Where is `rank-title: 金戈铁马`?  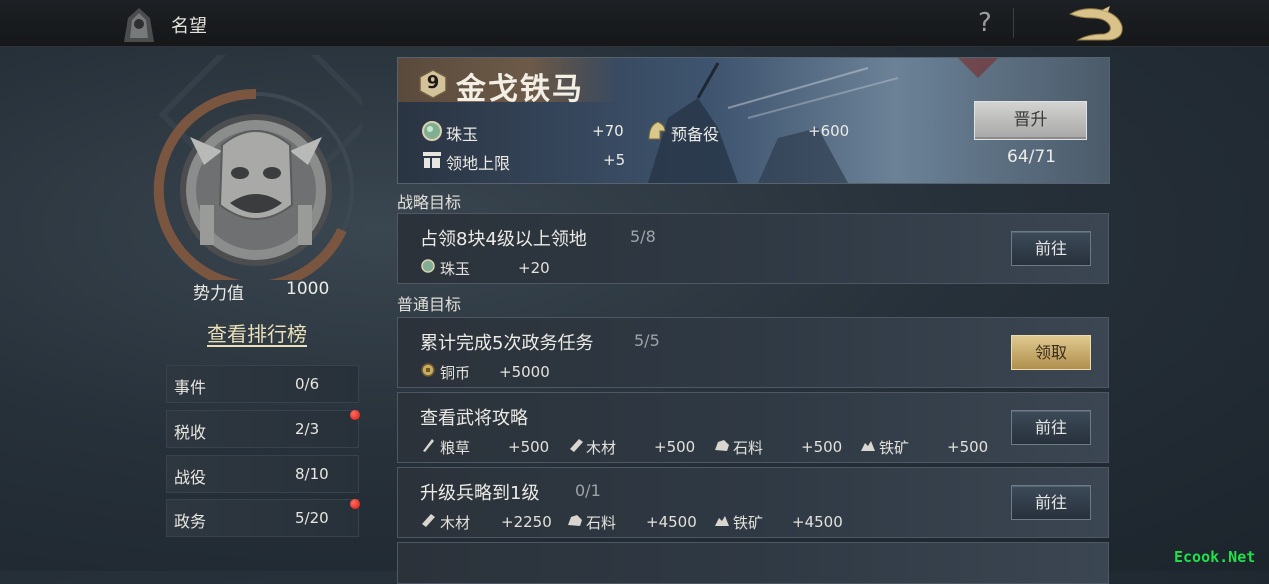 rank-title: 金戈铁马 is located at coordinates (520, 89).